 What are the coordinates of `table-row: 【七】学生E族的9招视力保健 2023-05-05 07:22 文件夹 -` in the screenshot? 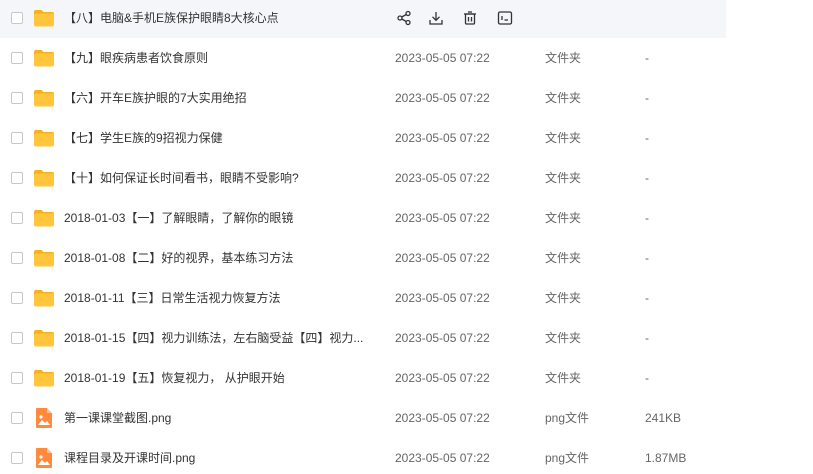 It's located at (363, 138).